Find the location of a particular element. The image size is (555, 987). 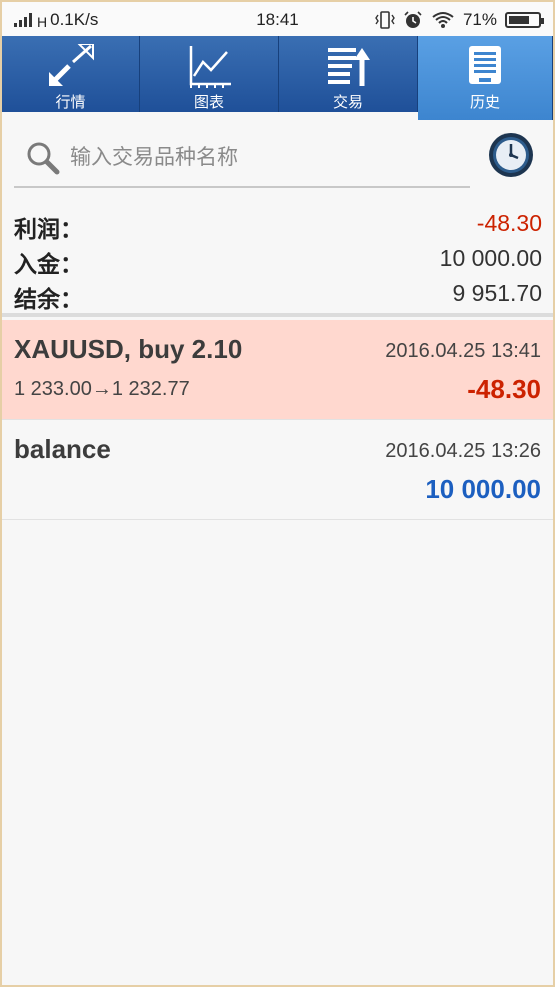

profit-label: 利润： is located at coordinates (48, 230).